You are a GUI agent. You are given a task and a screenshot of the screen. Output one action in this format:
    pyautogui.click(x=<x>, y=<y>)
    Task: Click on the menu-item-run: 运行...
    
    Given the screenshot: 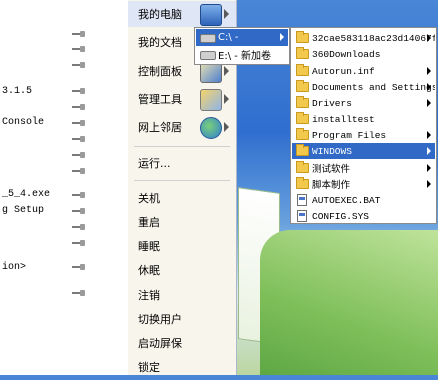 What is the action you would take?
    pyautogui.click(x=182, y=163)
    